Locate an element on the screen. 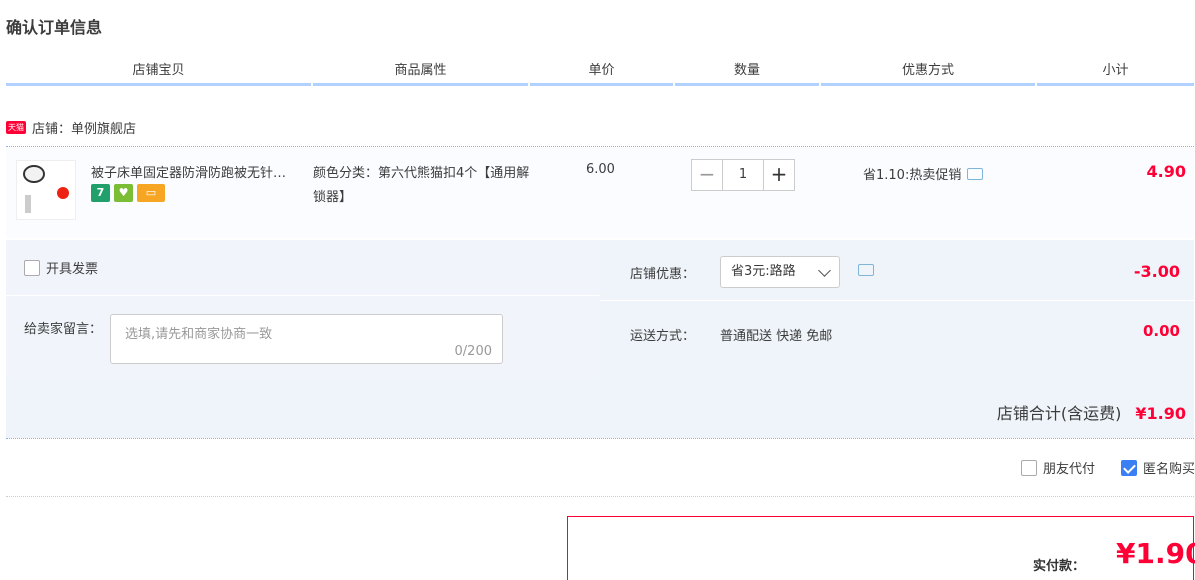  shipping-label: 运送方式： is located at coordinates (663, 336).